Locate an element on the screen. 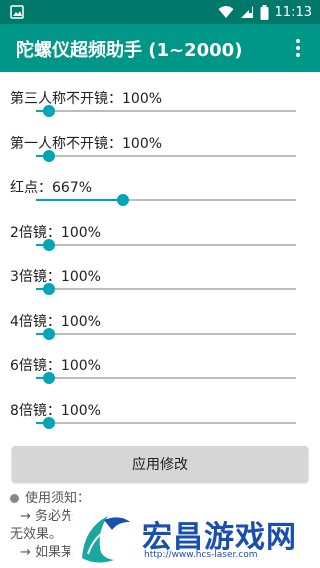 The width and height of the screenshot is (320, 568). setting-row: 4倍镜：100% is located at coordinates (160, 333).